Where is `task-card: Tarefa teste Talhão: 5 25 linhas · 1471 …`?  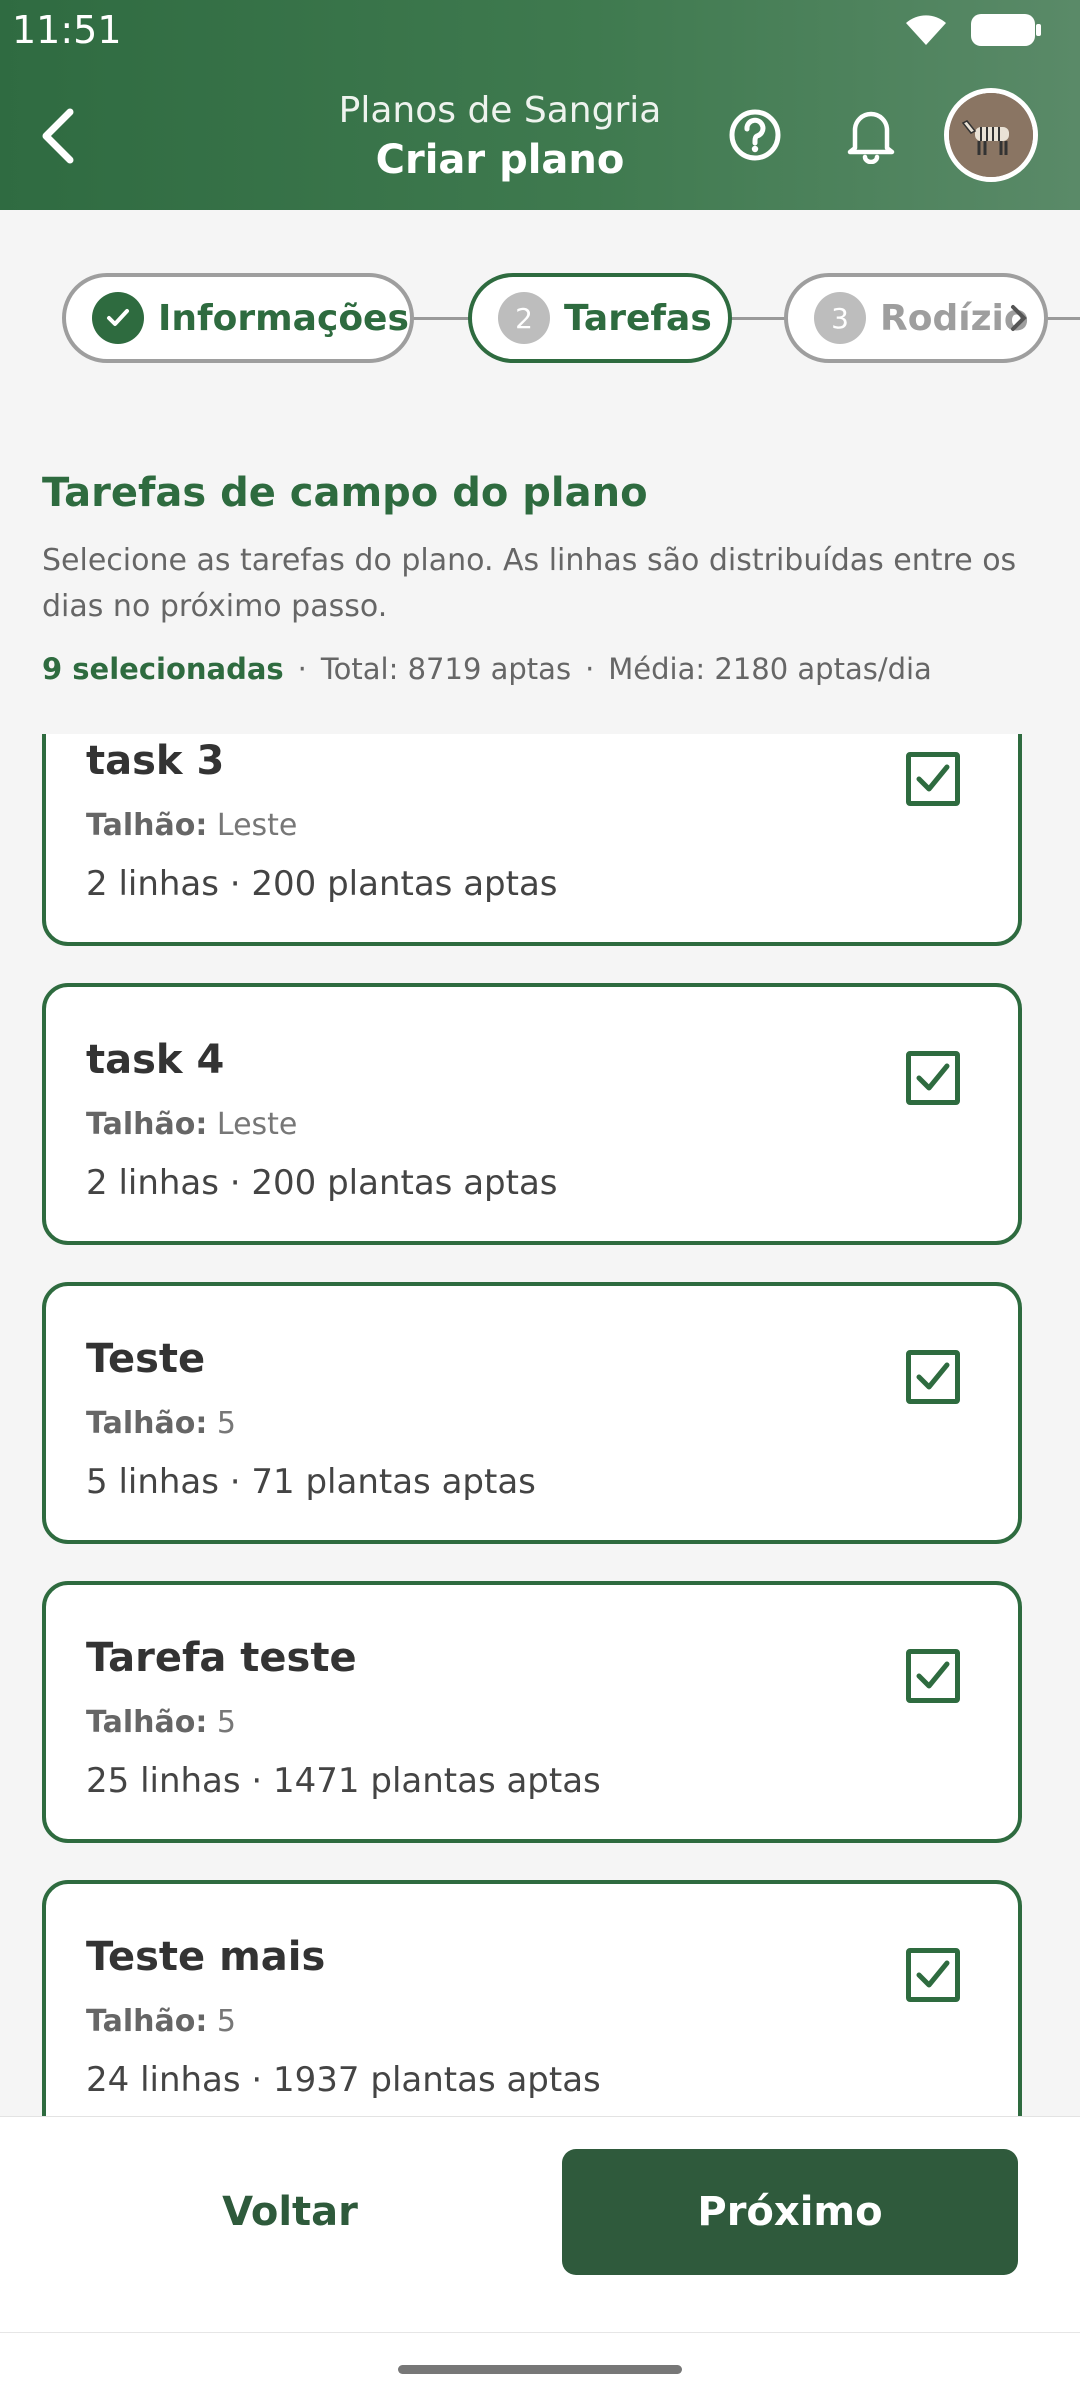
task-card: Tarefa teste Talhão: 5 25 linhas · 1471 … is located at coordinates (532, 1712).